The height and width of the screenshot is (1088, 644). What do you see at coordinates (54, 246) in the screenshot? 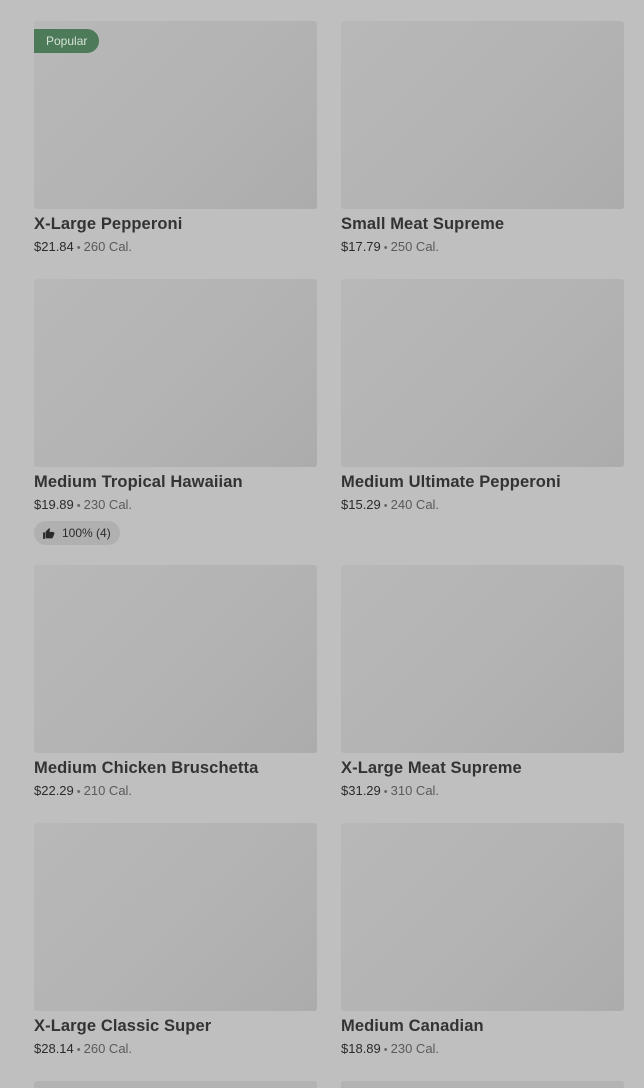
I see `item-price: $21.84` at bounding box center [54, 246].